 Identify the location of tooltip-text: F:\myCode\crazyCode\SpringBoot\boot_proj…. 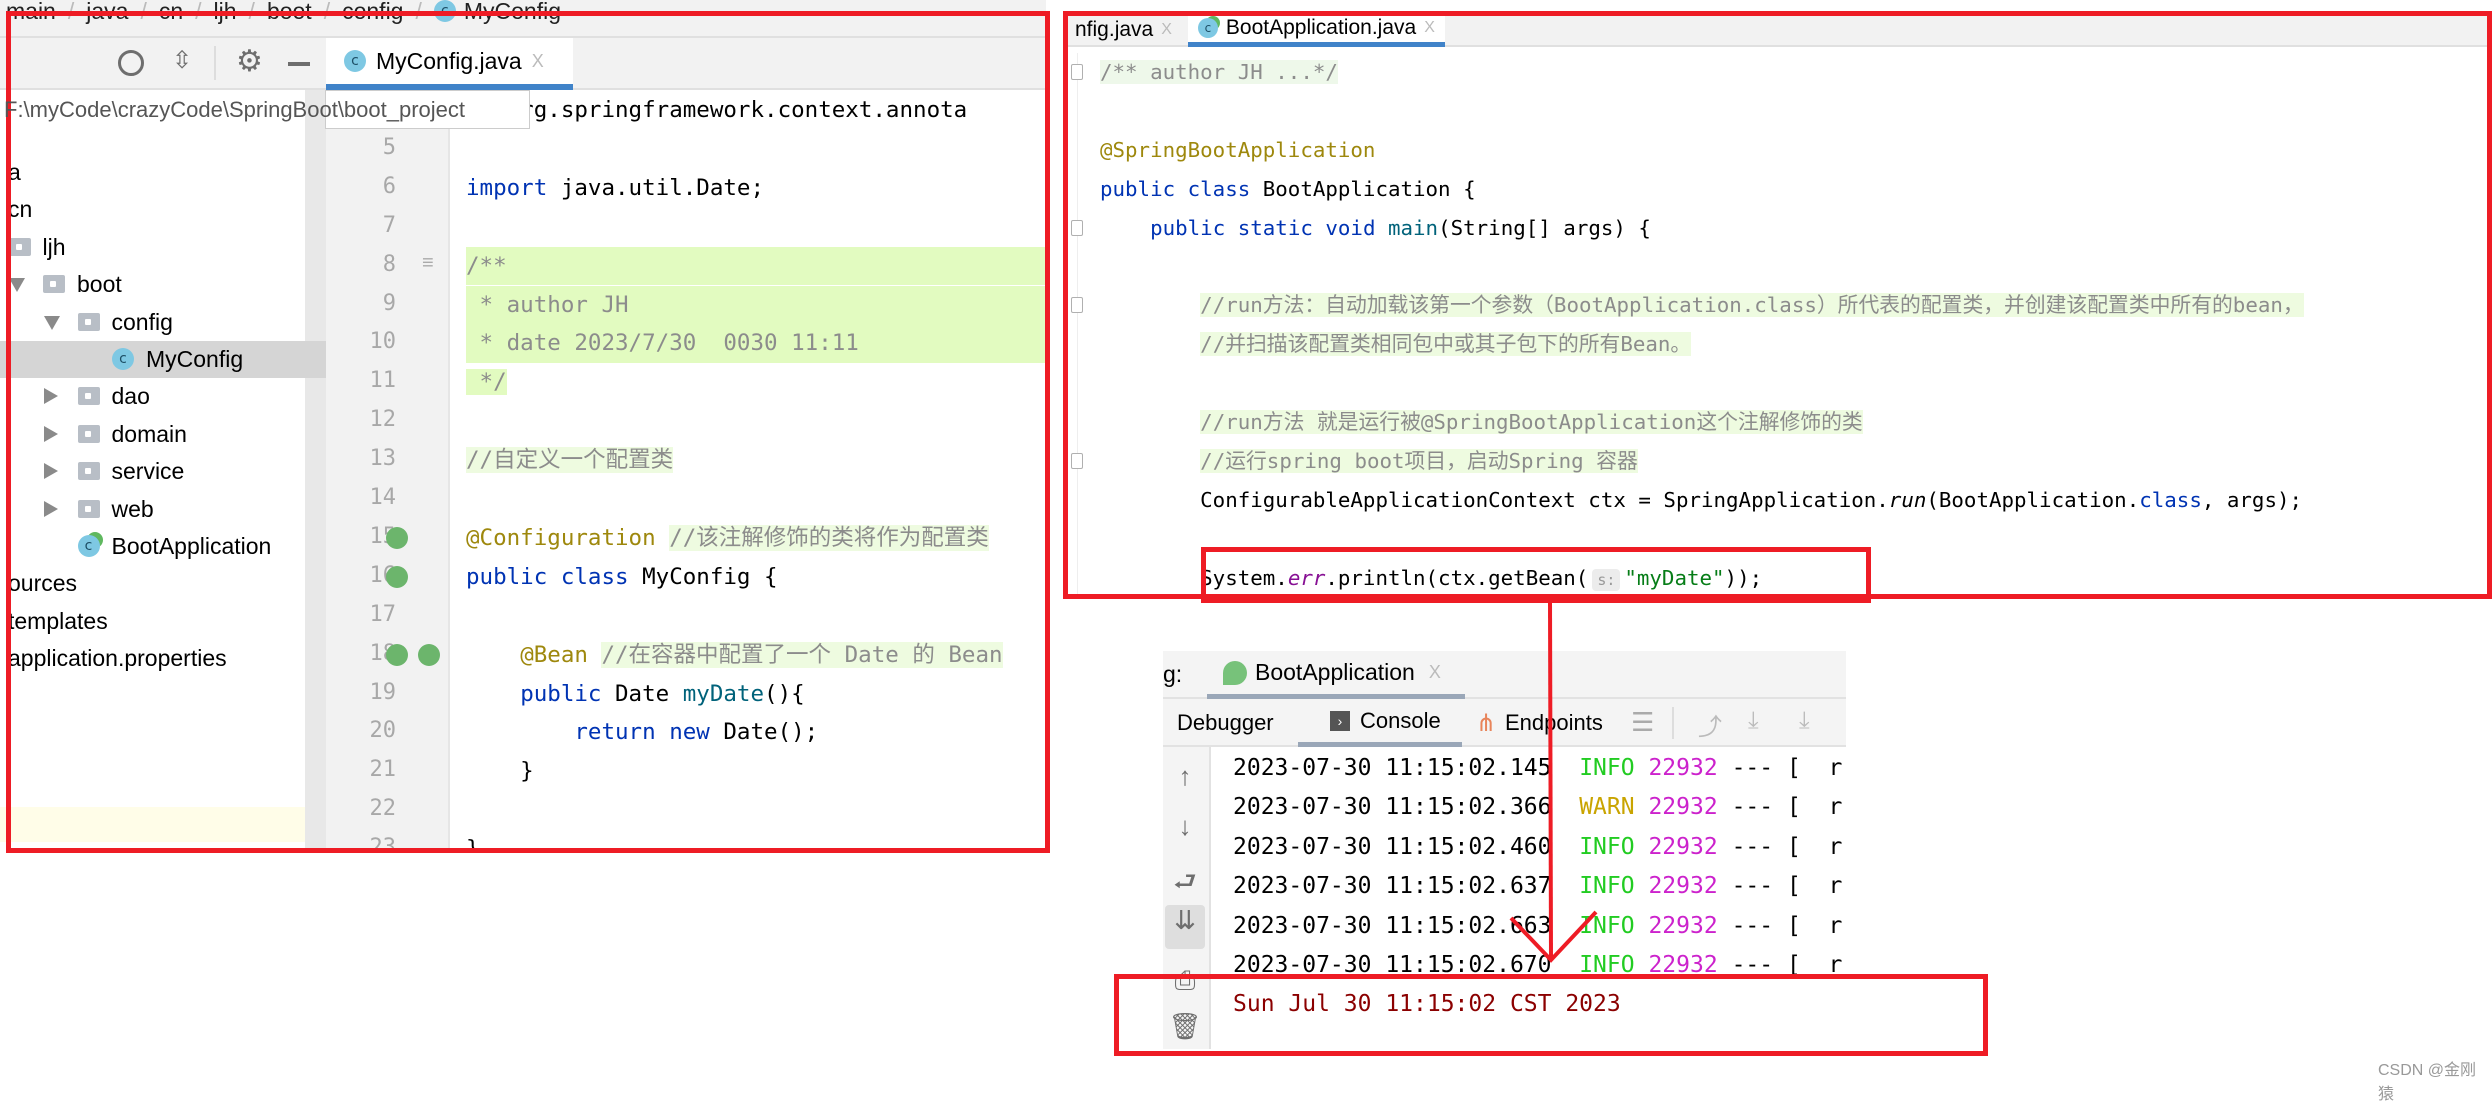
(235, 109).